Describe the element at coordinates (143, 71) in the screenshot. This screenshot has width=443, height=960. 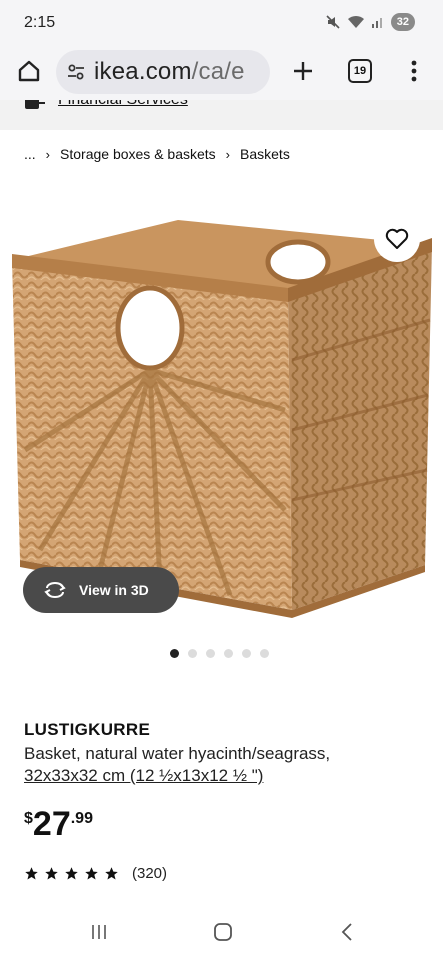
I see `url-domain: ikea.com` at that location.